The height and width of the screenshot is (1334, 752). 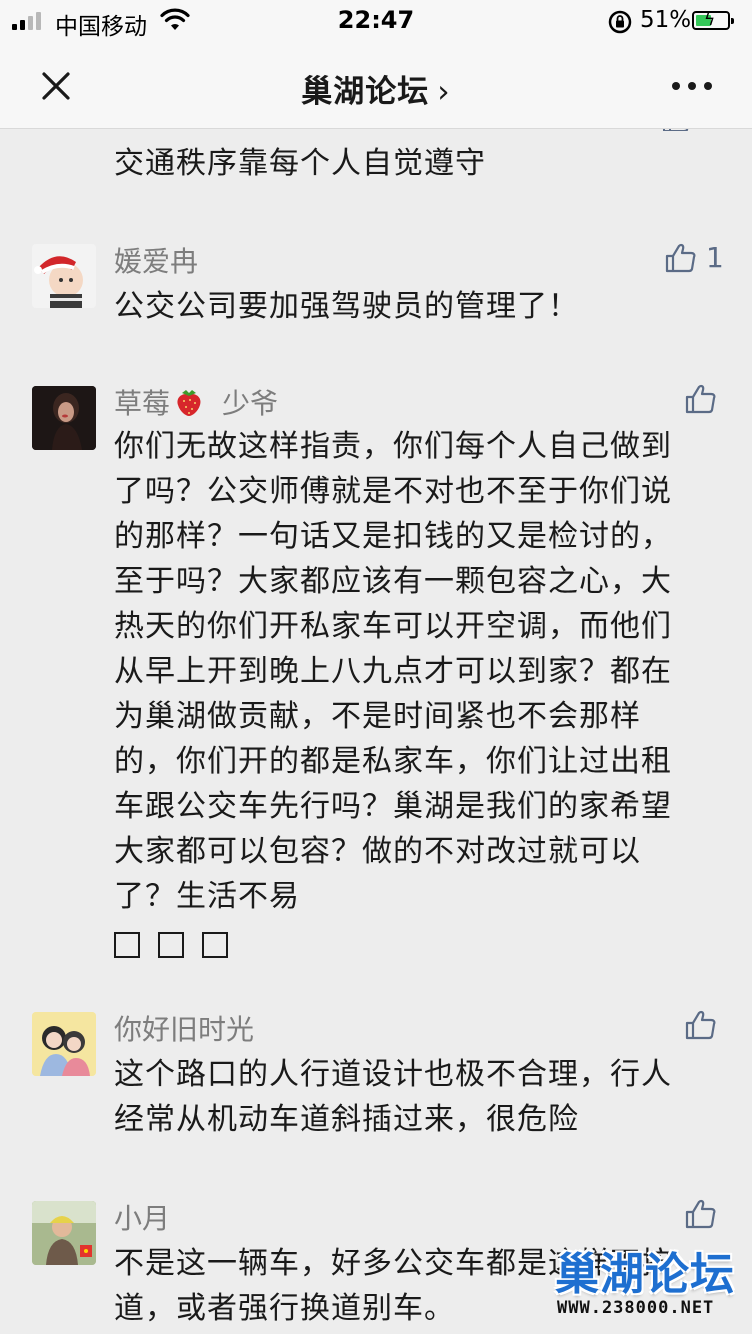 I want to click on nav-bar: 巢湖论坛 ›, so click(x=376, y=86).